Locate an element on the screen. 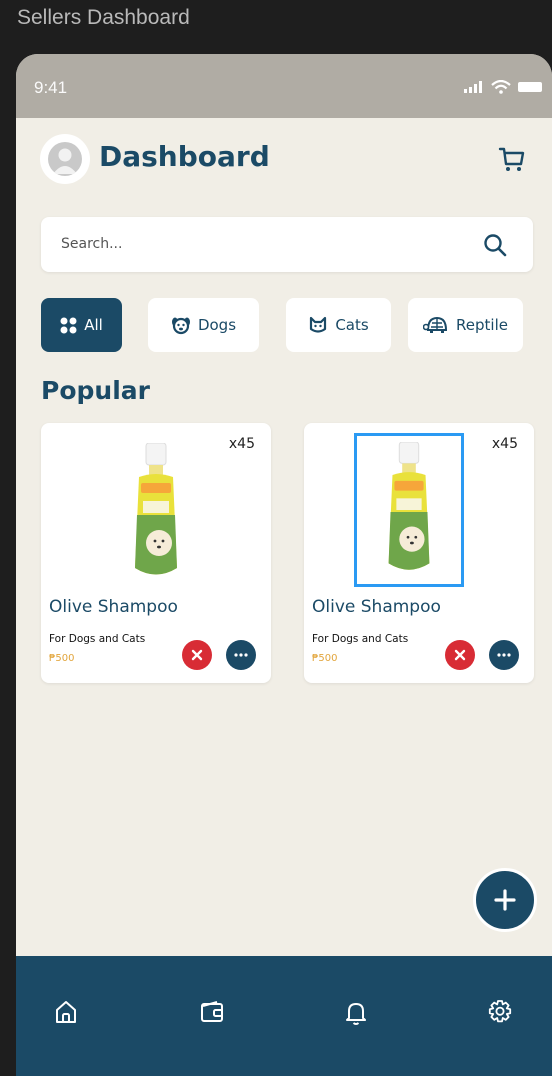 This screenshot has width=552, height=1076. settings-icon is located at coordinates (500, 1012).